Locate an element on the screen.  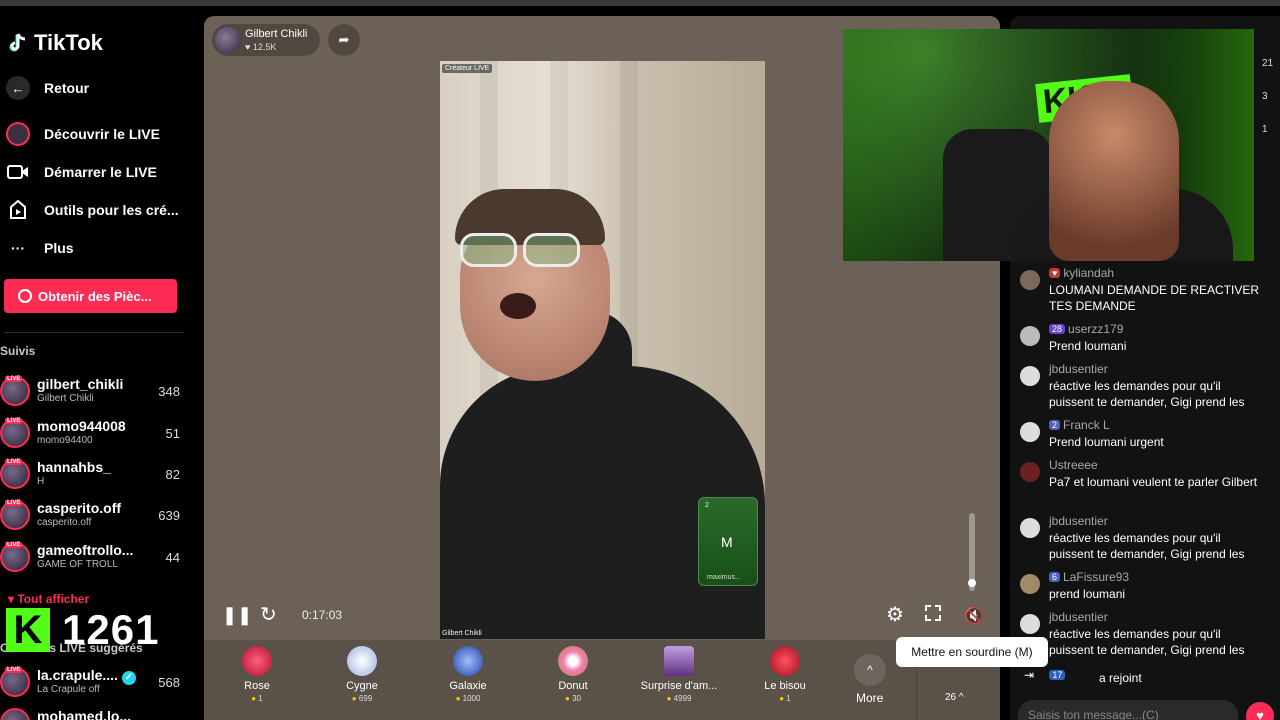
mute-tooltip: Mettre en sourdine (M) is located at coordinates (972, 652).